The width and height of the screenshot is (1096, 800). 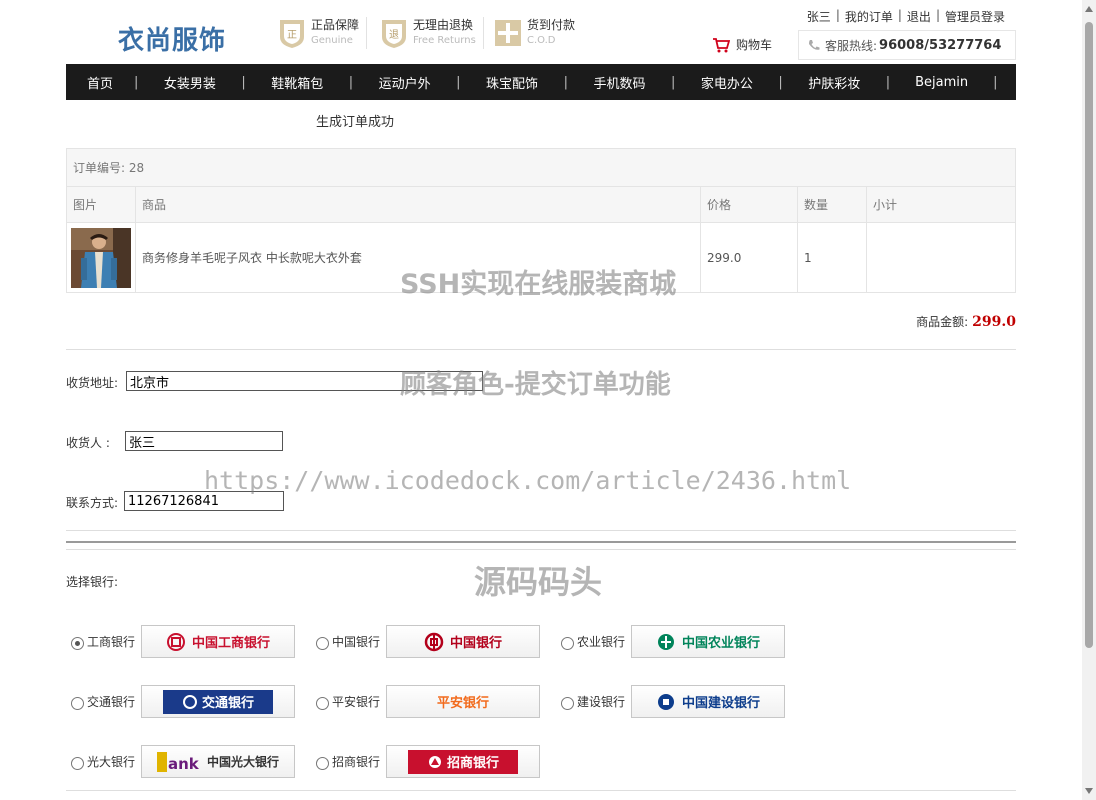 What do you see at coordinates (227, 703) in the screenshot?
I see `bank-logo-text: 交通银行` at bounding box center [227, 703].